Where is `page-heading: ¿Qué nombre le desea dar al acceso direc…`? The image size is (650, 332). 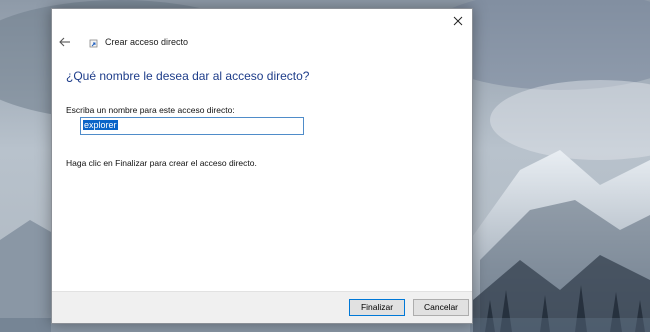
page-heading: ¿Qué nombre le desea dar al acceso direc… is located at coordinates (188, 76).